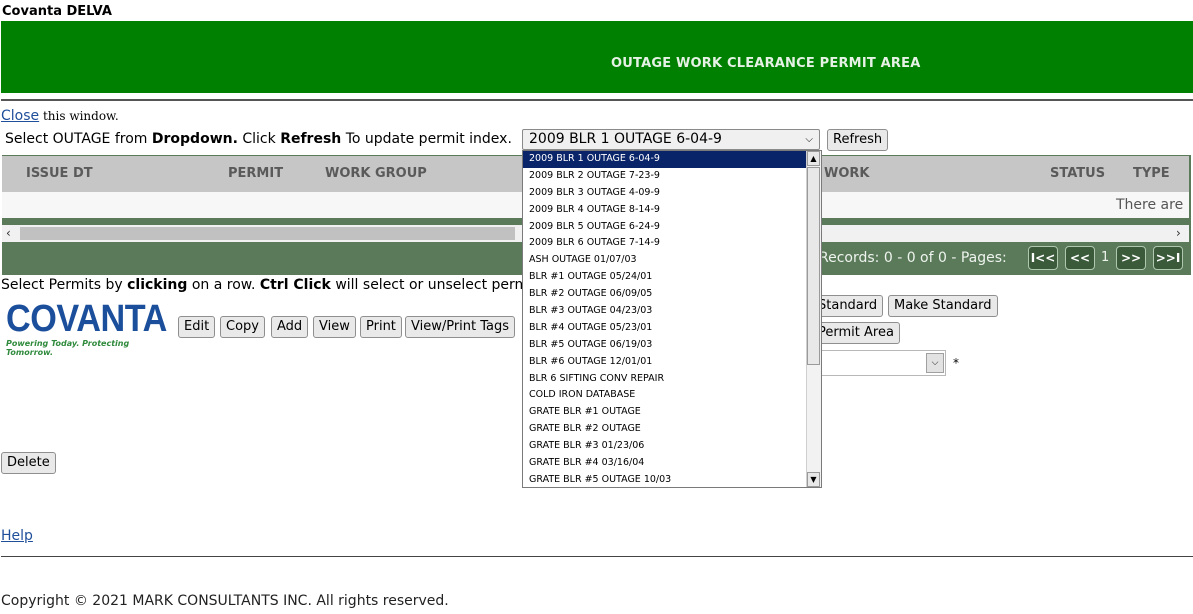 Image resolution: width=1193 pixels, height=614 pixels. Describe the element at coordinates (79, 116) in the screenshot. I see `close-text: this window.` at that location.